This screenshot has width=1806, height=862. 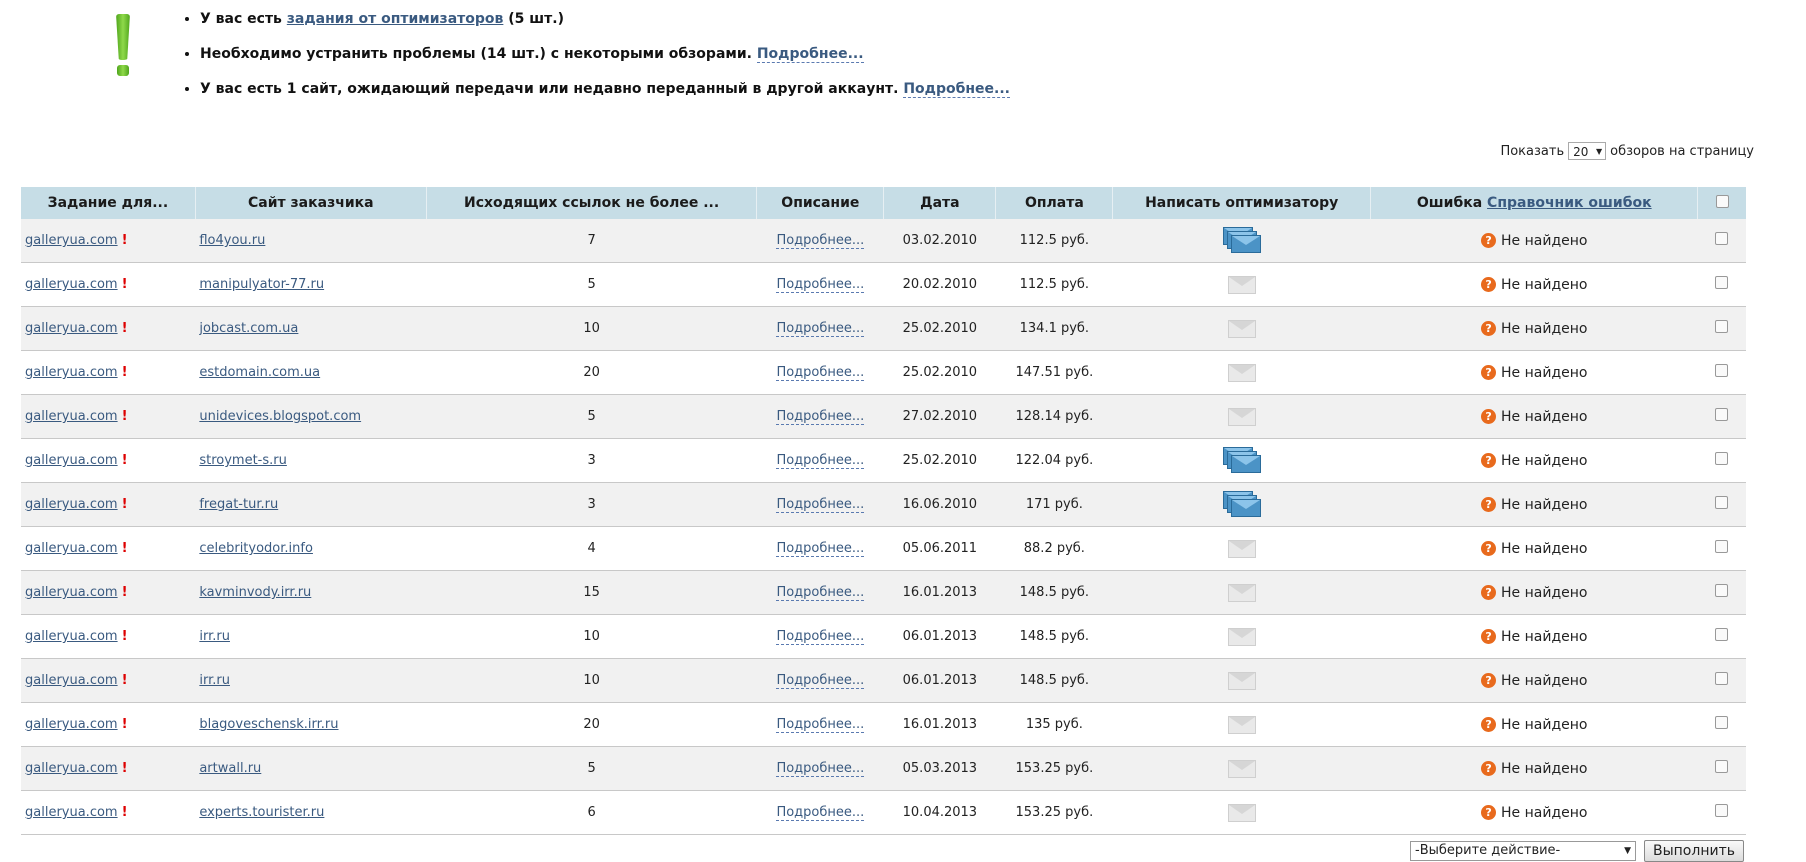 What do you see at coordinates (238, 504) in the screenshot?
I see `customer-site-link: fregat-tur.ru` at bounding box center [238, 504].